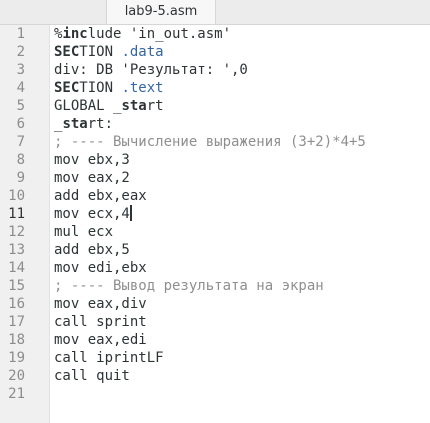  I want to click on tab-bar: lab9-5.asm, so click(215, 12).